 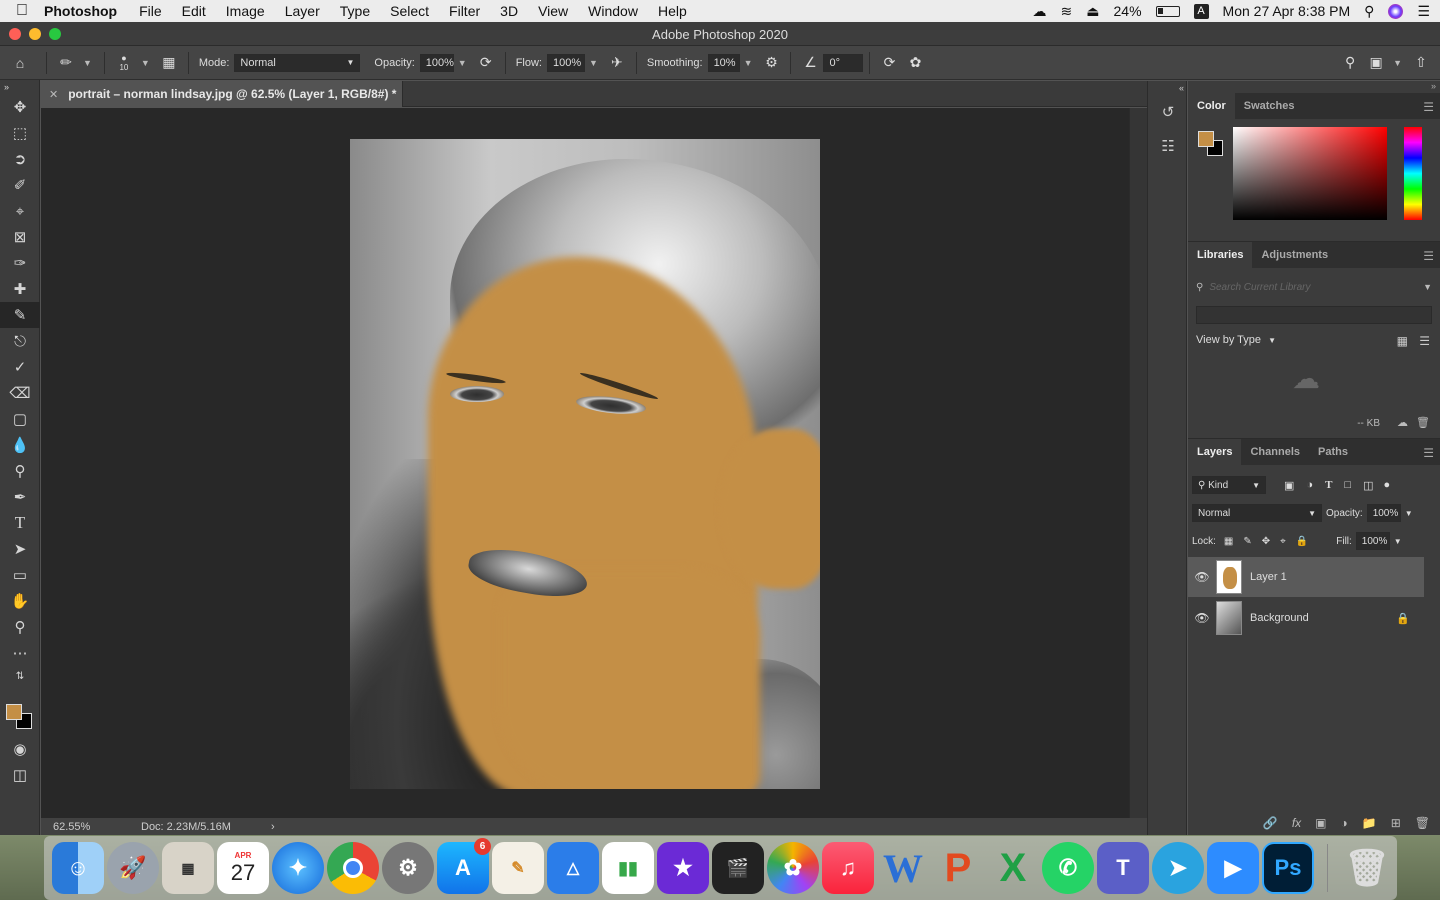 I want to click on pixel-layer-filter-icon: ▣, so click(x=1289, y=485).